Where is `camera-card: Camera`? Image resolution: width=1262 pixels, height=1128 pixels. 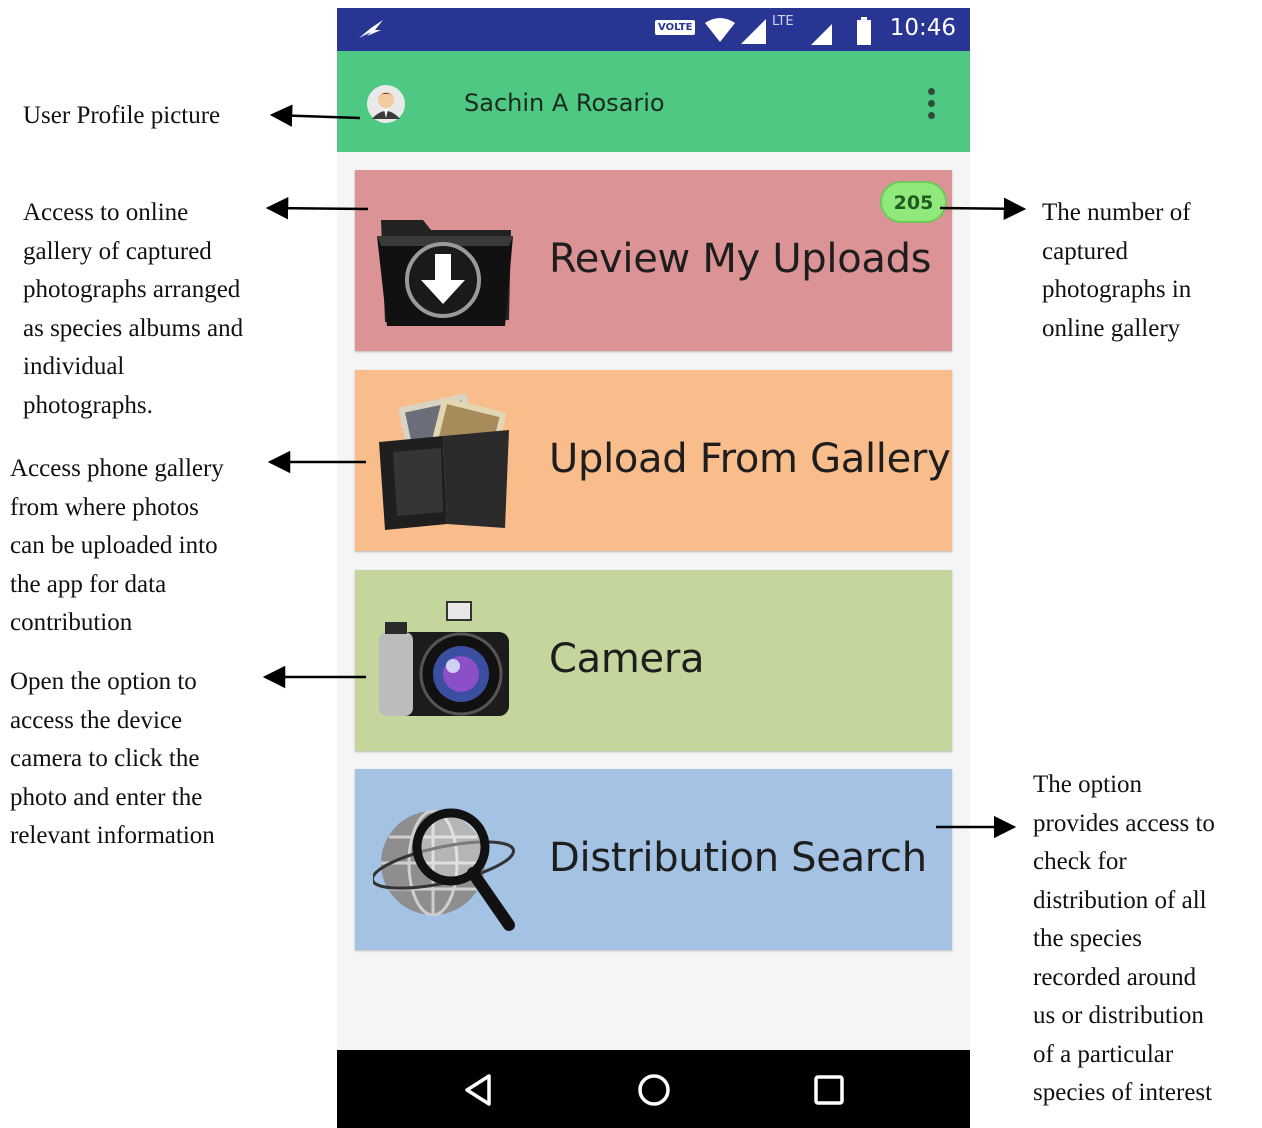 camera-card: Camera is located at coordinates (653, 660).